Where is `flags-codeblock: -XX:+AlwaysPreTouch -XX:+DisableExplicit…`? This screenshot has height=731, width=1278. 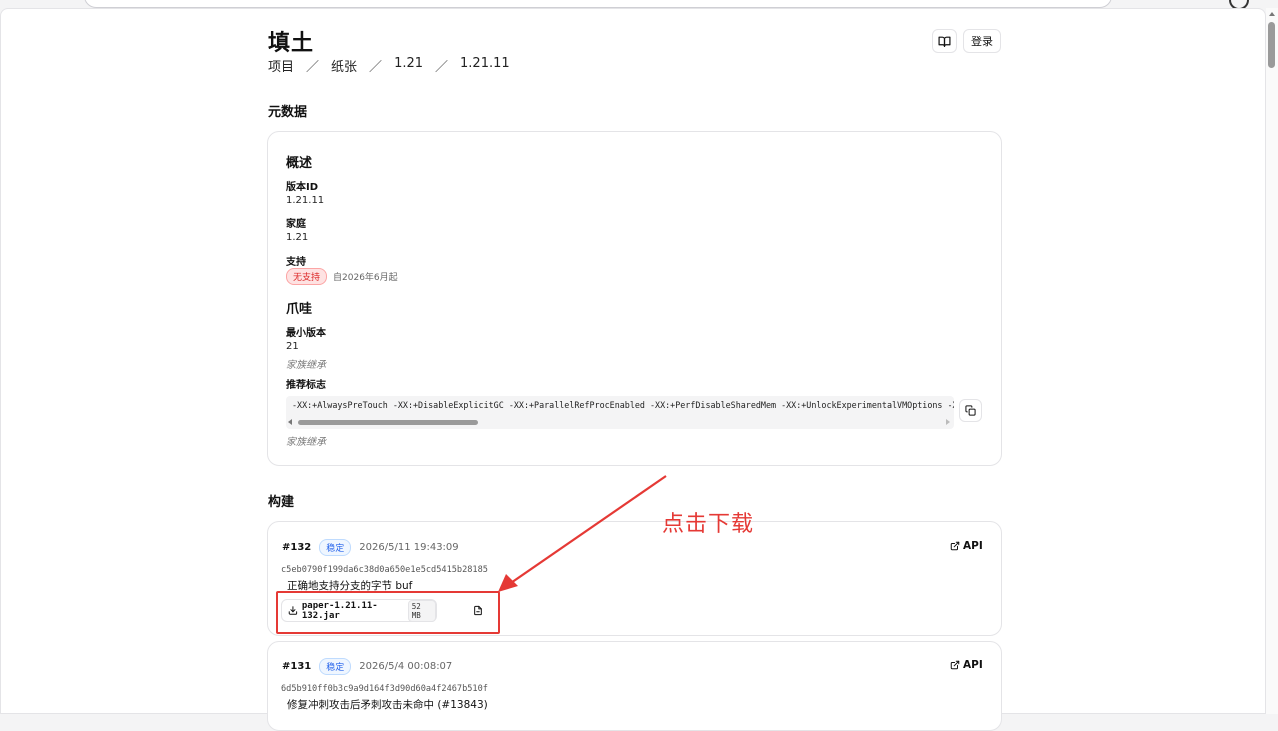 flags-codeblock: -XX:+AlwaysPreTouch -XX:+DisableExplicit… is located at coordinates (620, 412).